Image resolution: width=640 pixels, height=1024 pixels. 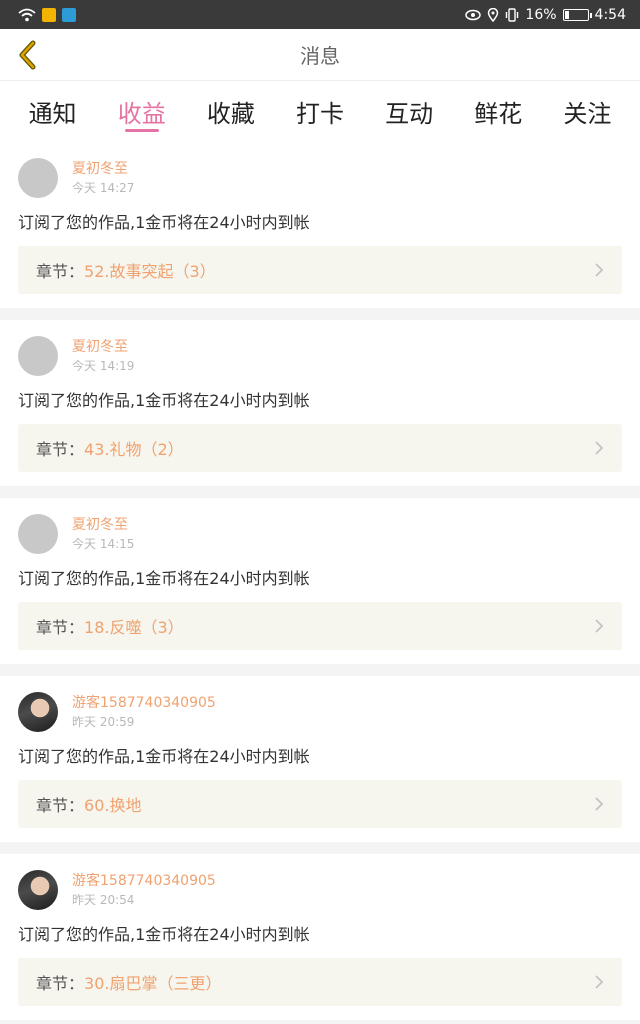 I want to click on chapter-title: 43.礼物（2）, so click(x=134, y=449).